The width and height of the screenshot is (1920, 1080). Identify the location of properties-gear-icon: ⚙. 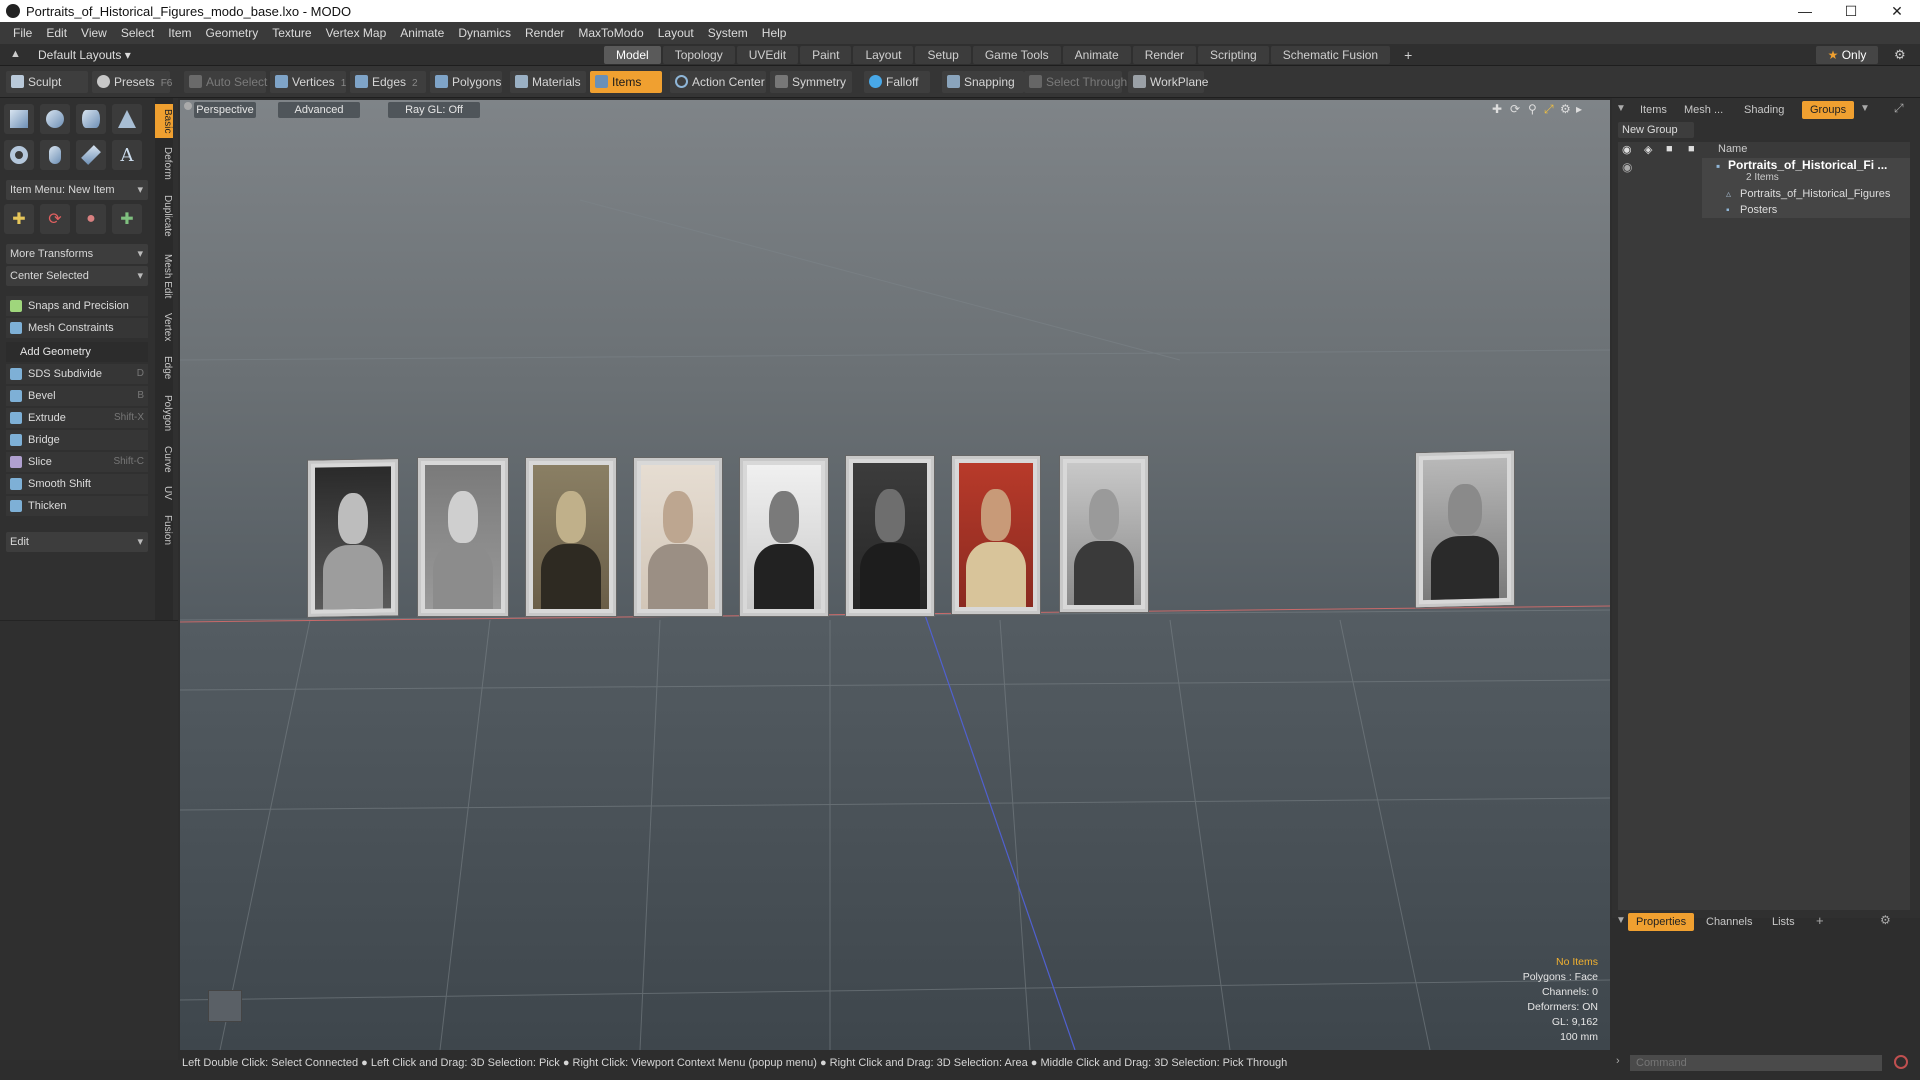
(1885, 920).